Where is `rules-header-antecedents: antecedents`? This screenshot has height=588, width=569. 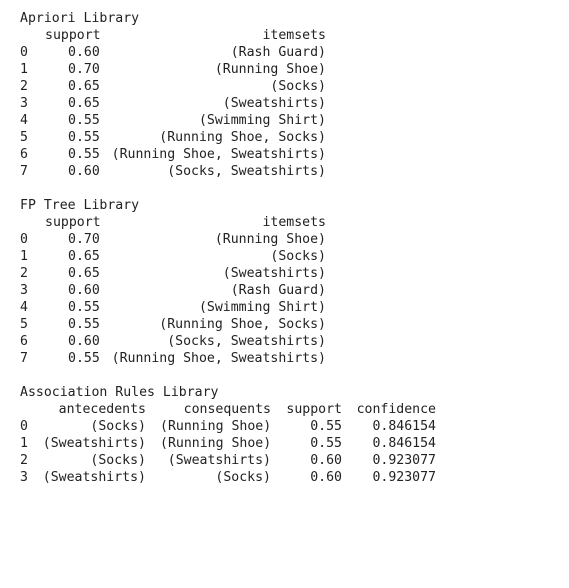
rules-header-antecedents: antecedents is located at coordinates (102, 409).